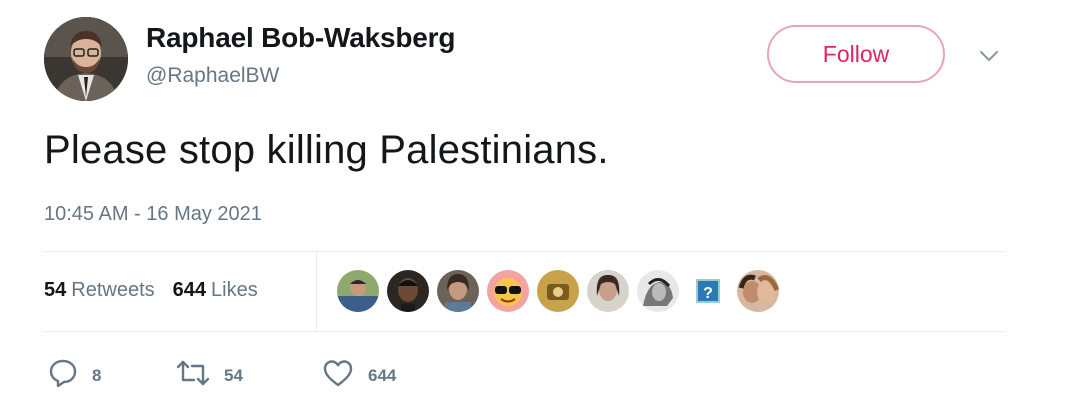 Image resolution: width=1070 pixels, height=402 pixels. Describe the element at coordinates (189, 290) in the screenshot. I see `likes-count: 644` at that location.